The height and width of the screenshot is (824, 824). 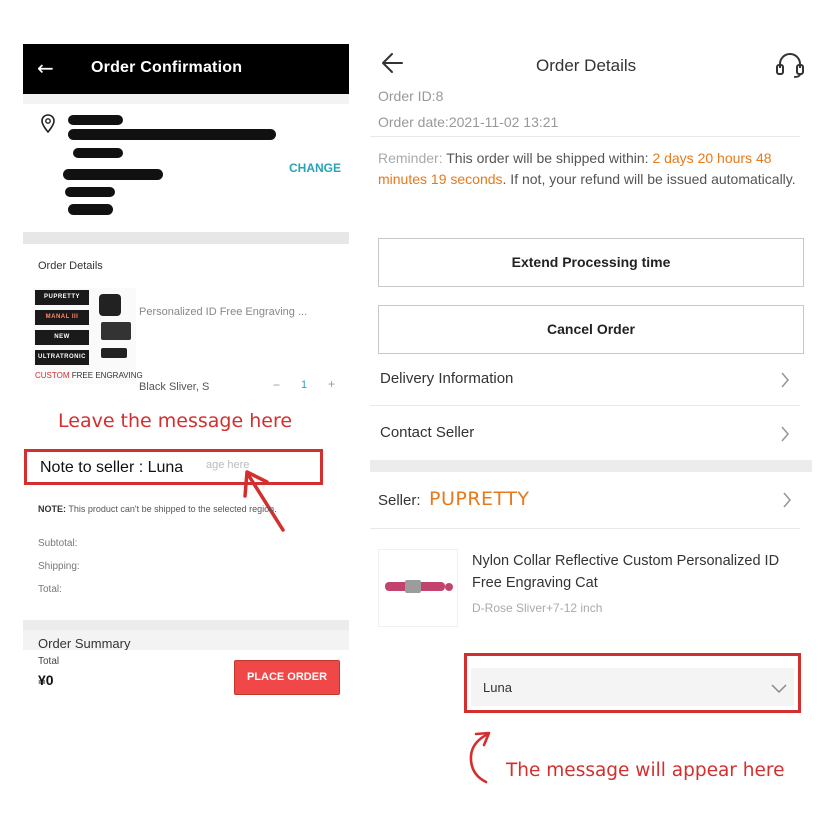 What do you see at coordinates (95, 120) in the screenshot?
I see `redacted-name` at bounding box center [95, 120].